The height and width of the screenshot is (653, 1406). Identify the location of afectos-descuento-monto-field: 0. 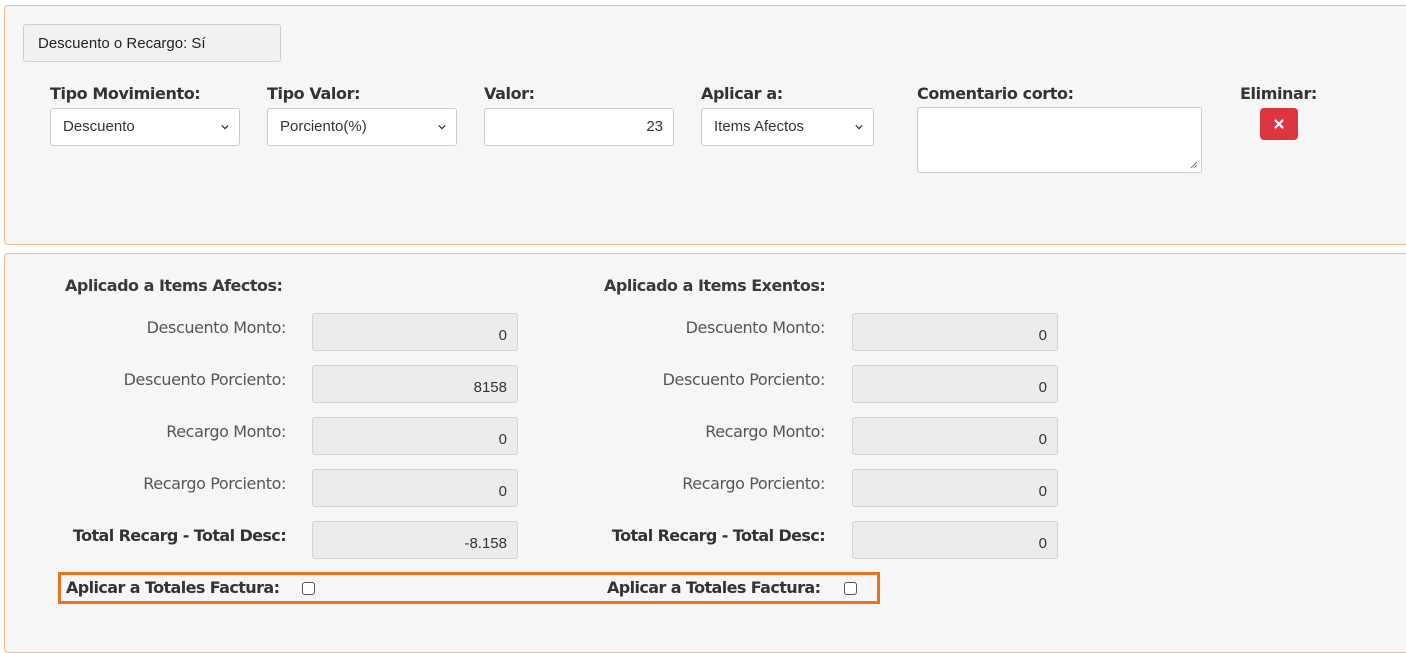
(415, 332).